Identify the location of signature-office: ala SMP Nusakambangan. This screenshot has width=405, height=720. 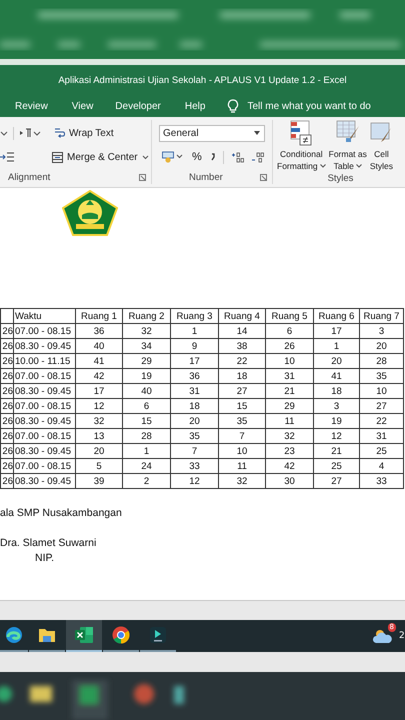
(61, 513).